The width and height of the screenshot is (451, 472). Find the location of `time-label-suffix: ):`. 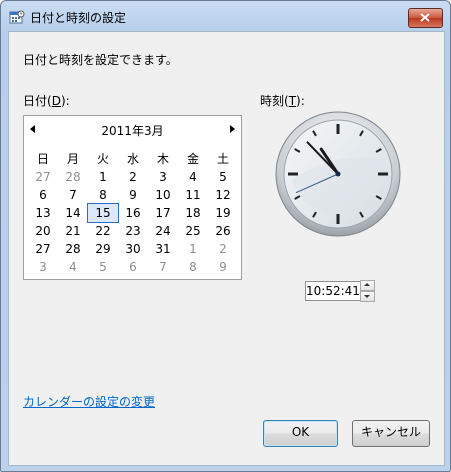

time-label-suffix: ): is located at coordinates (300, 101).